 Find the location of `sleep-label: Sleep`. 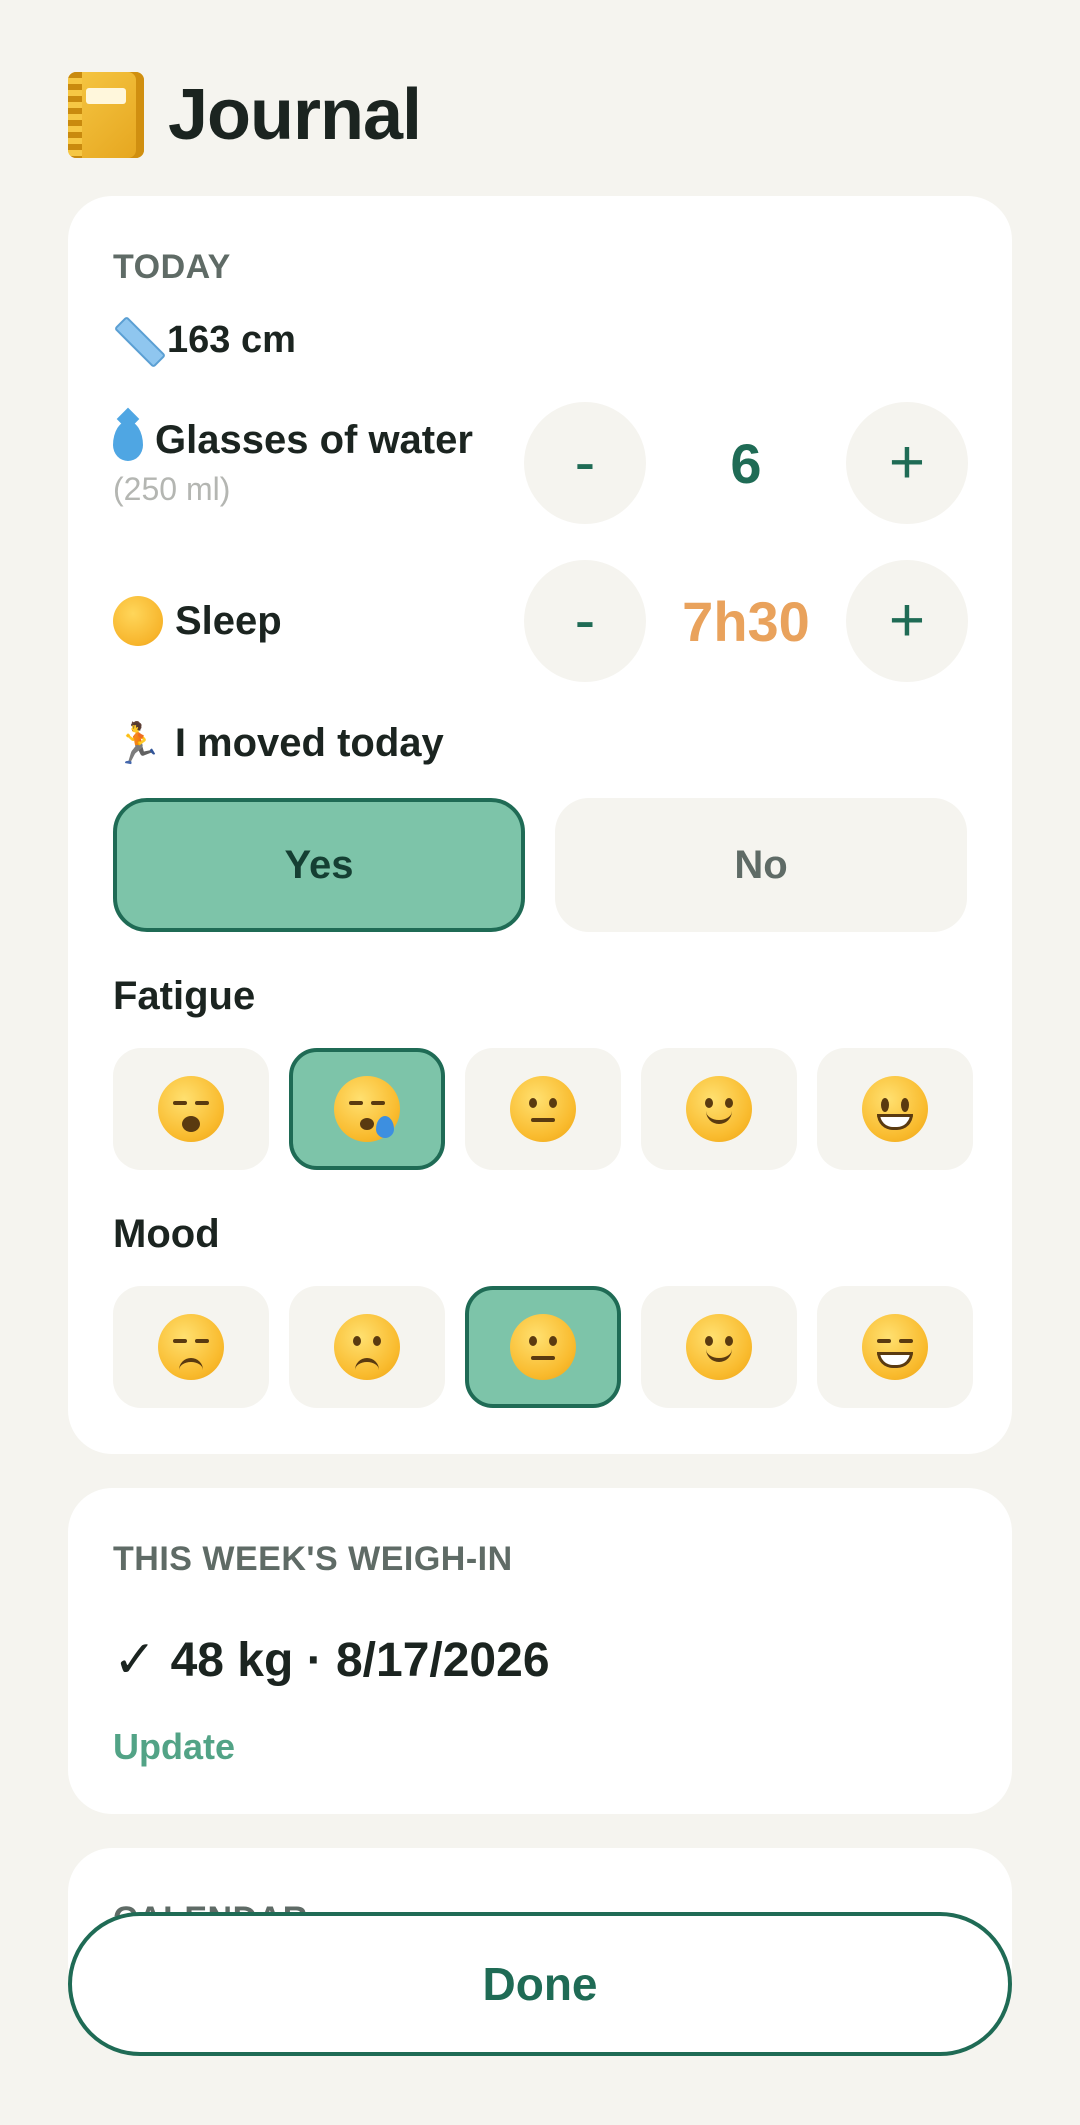

sleep-label: Sleep is located at coordinates (318, 621).